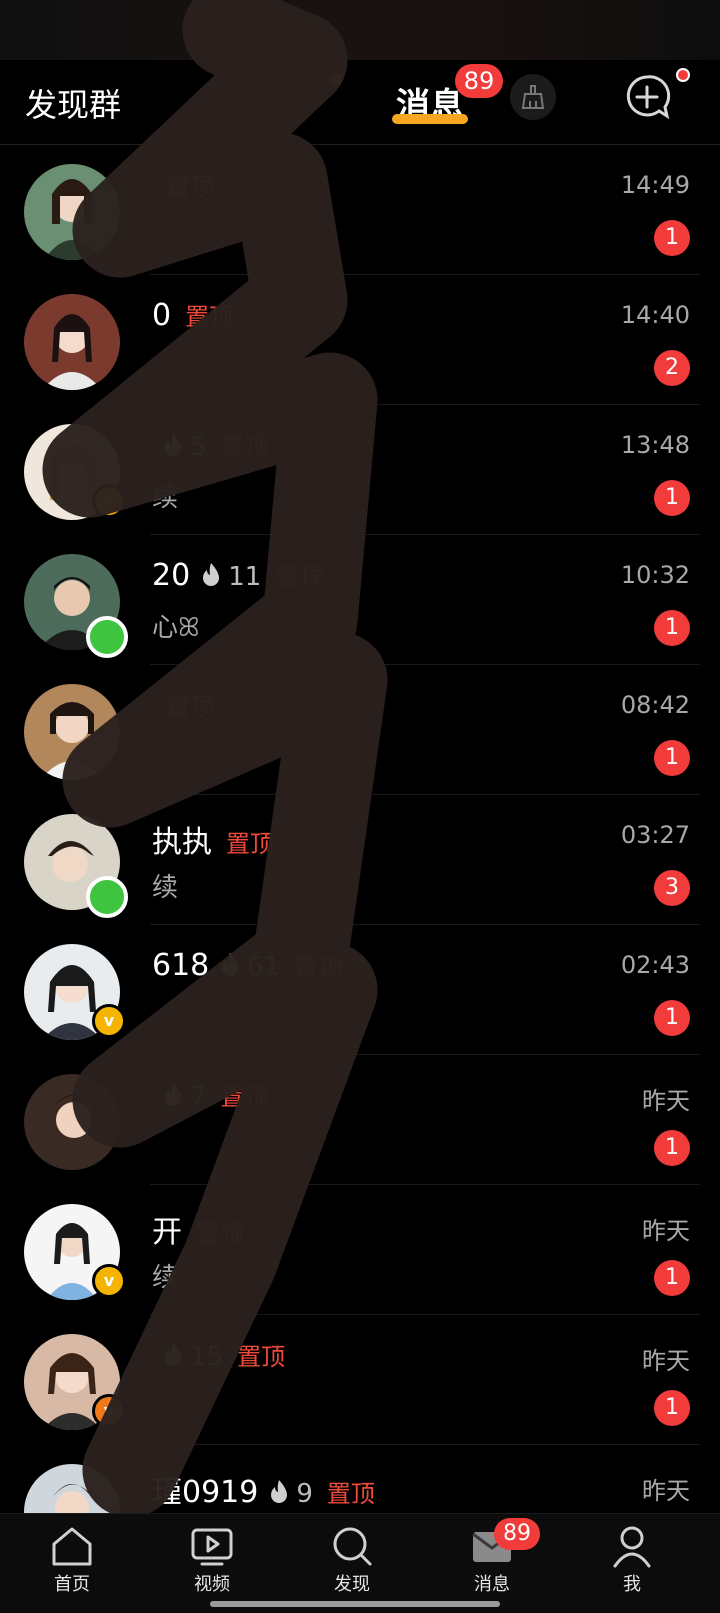 This screenshot has height=1613, width=720. I want to click on message-time: 14:40, so click(655, 315).